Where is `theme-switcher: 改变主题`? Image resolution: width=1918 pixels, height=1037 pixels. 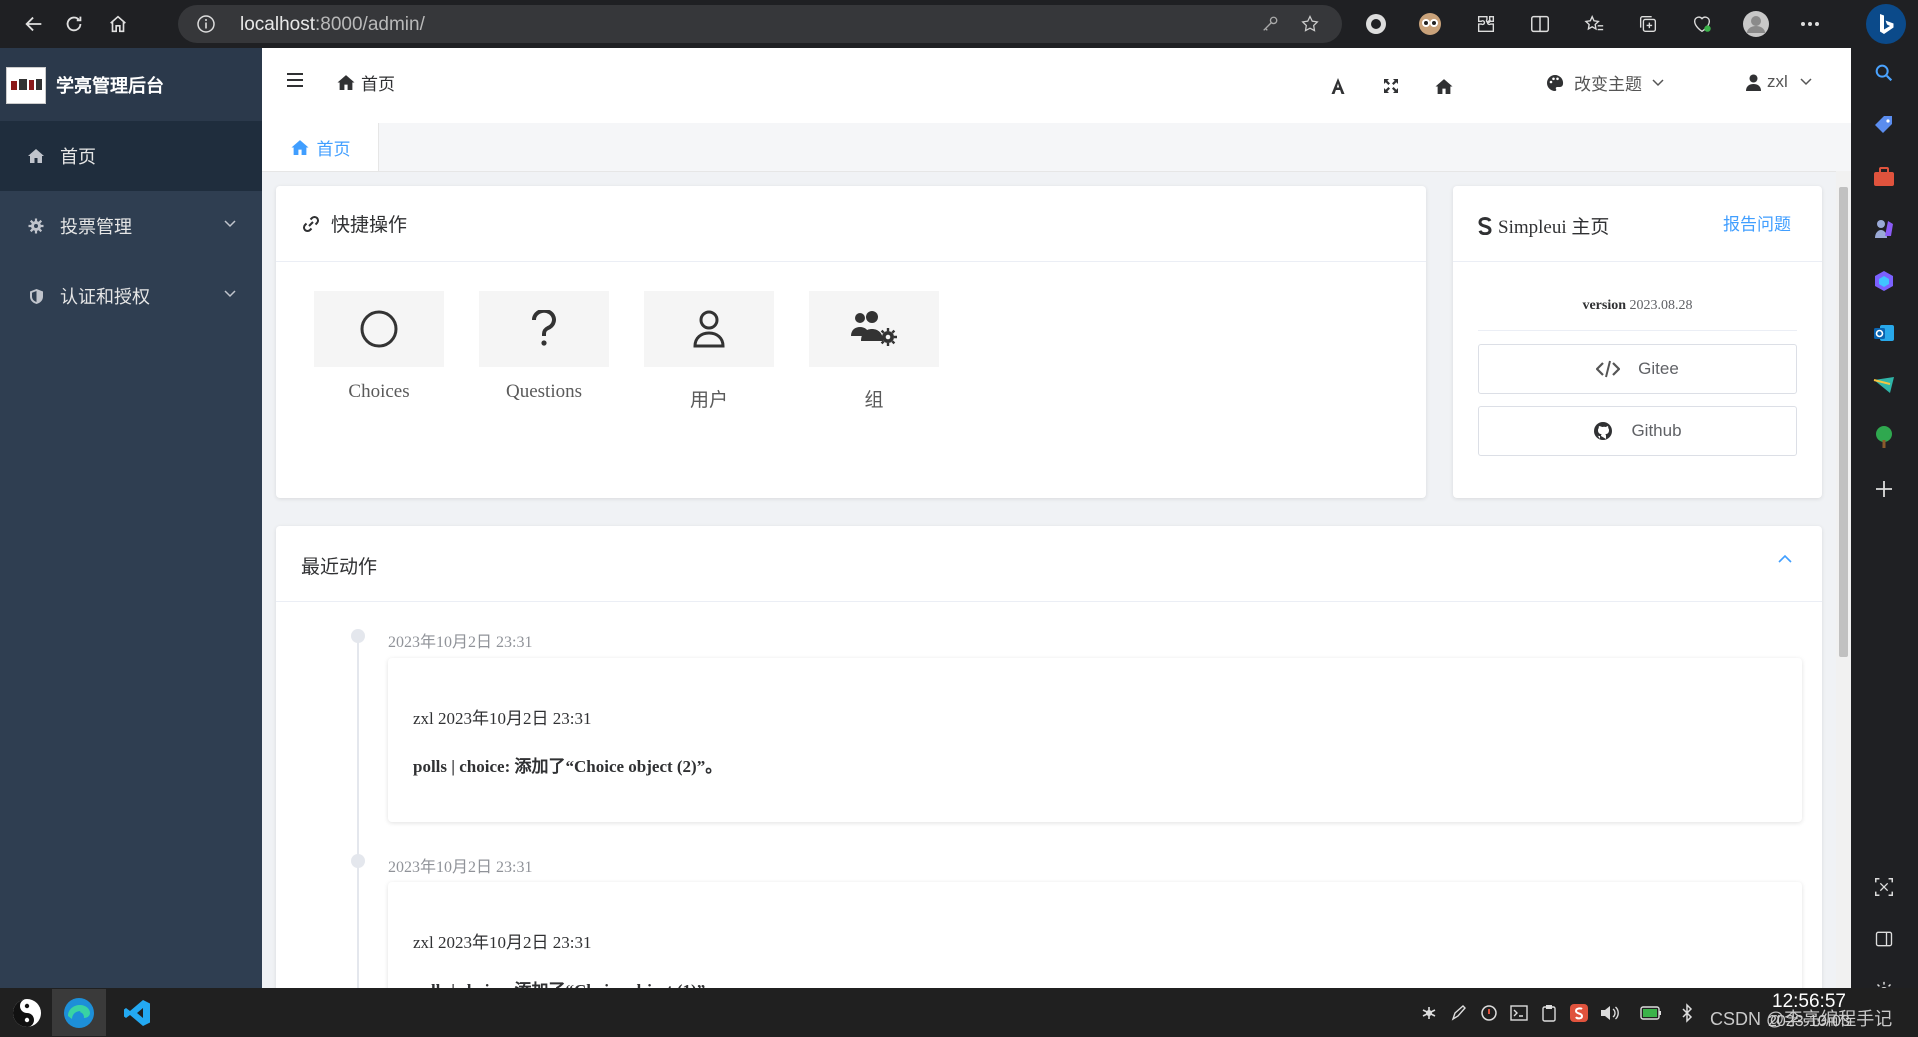 theme-switcher: 改变主题 is located at coordinates (1605, 82).